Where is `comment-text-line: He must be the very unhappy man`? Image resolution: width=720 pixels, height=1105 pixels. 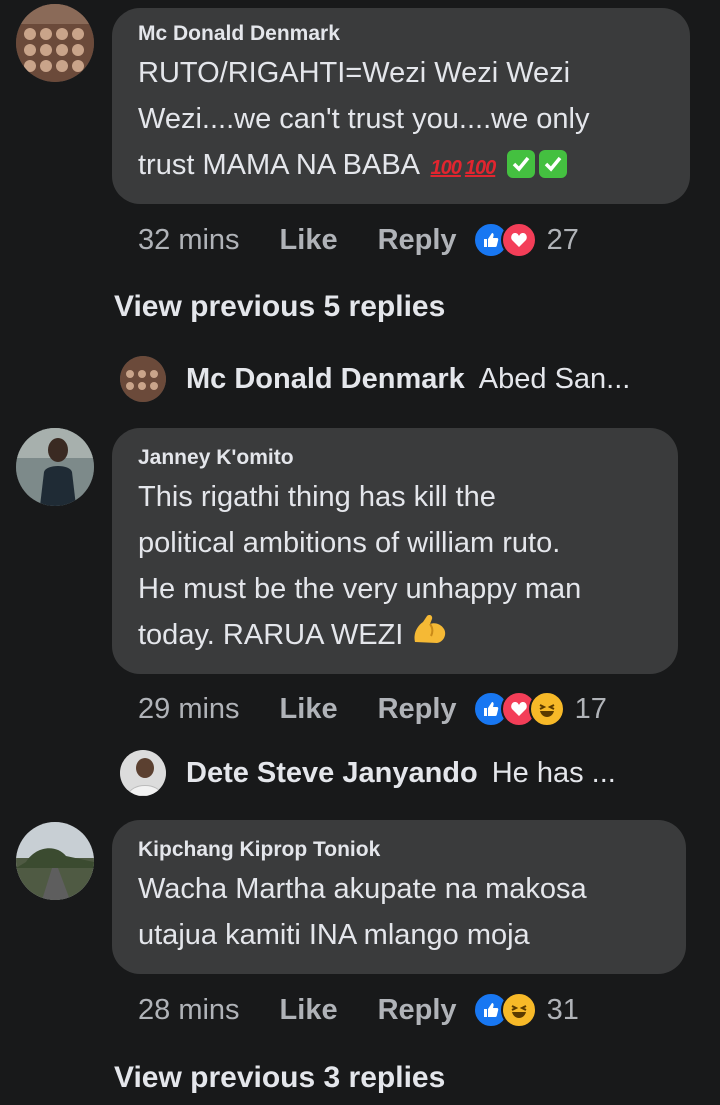
comment-text-line: He must be the very unhappy man is located at coordinates (360, 589).